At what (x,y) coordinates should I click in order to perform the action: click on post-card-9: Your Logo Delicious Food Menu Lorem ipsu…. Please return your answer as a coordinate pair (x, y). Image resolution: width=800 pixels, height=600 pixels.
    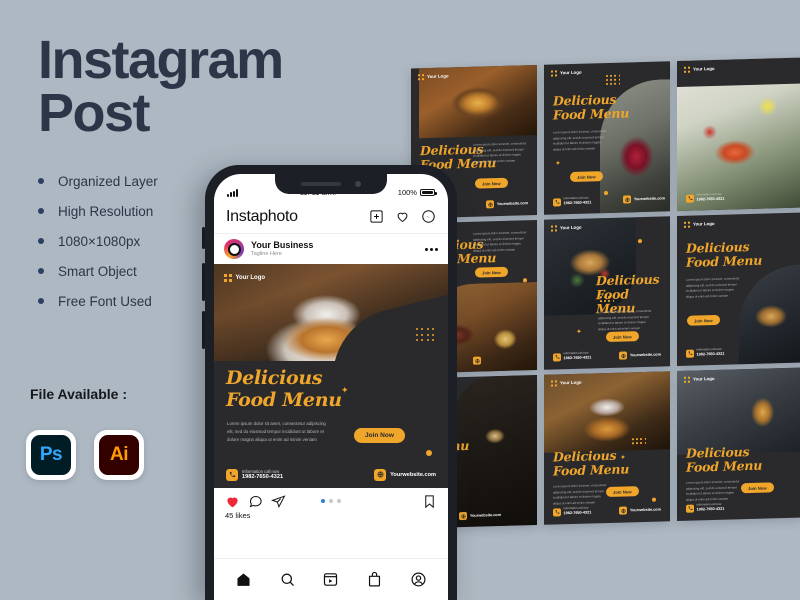
    Looking at the image, I should click on (738, 444).